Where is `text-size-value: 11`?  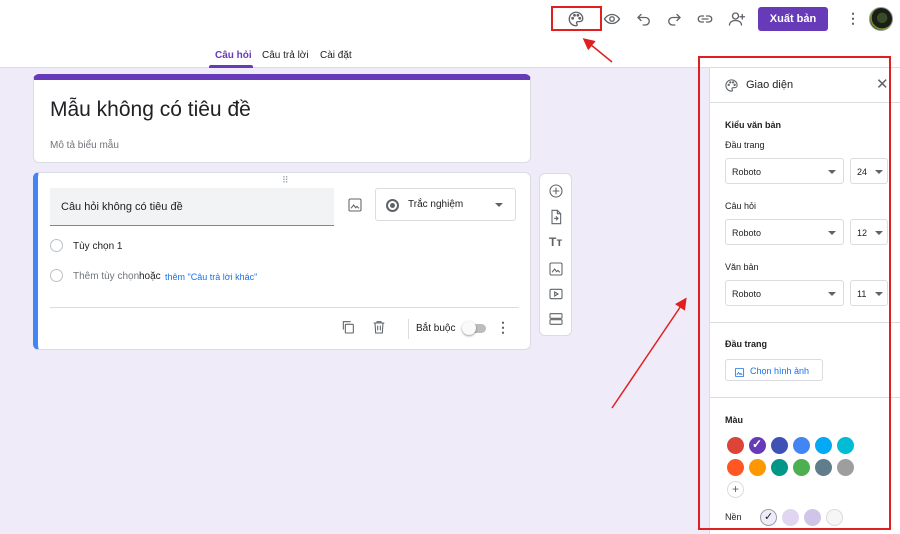 text-size-value: 11 is located at coordinates (862, 294).